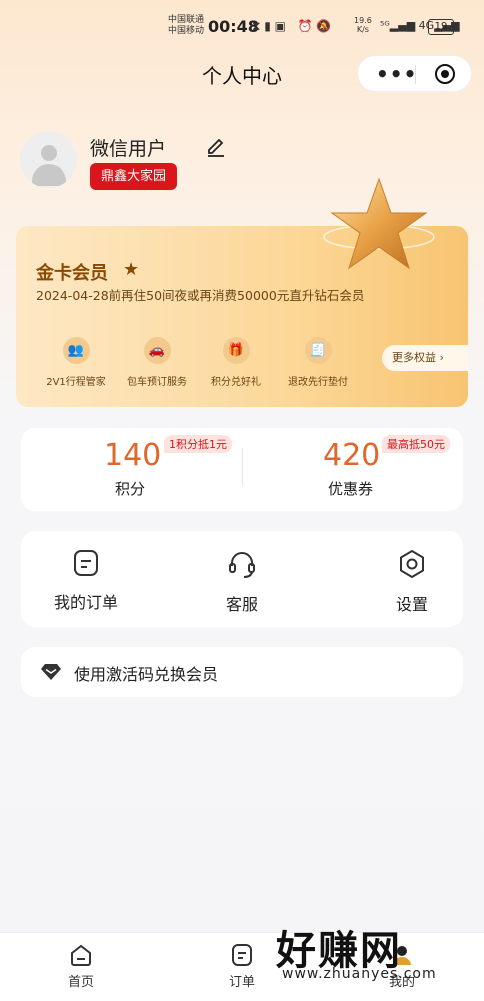  Describe the element at coordinates (128, 149) in the screenshot. I see `username: 微信用户` at that location.